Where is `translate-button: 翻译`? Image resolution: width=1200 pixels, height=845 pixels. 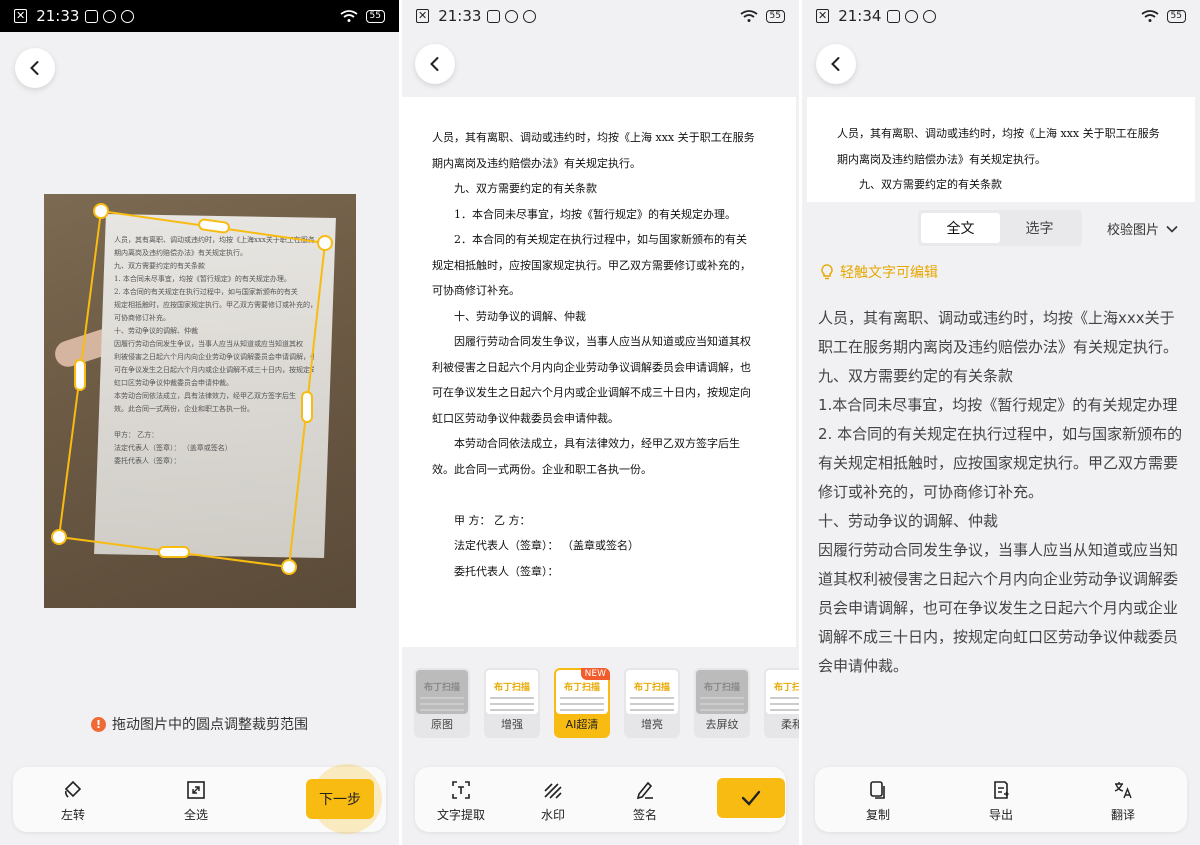
translate-button: 翻译 is located at coordinates (1123, 800).